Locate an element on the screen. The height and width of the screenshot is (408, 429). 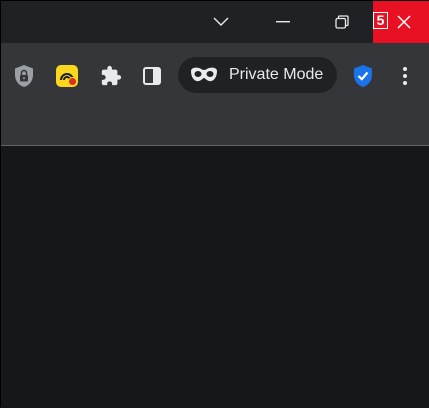
private-mode-label: Private Mode is located at coordinates (276, 74).